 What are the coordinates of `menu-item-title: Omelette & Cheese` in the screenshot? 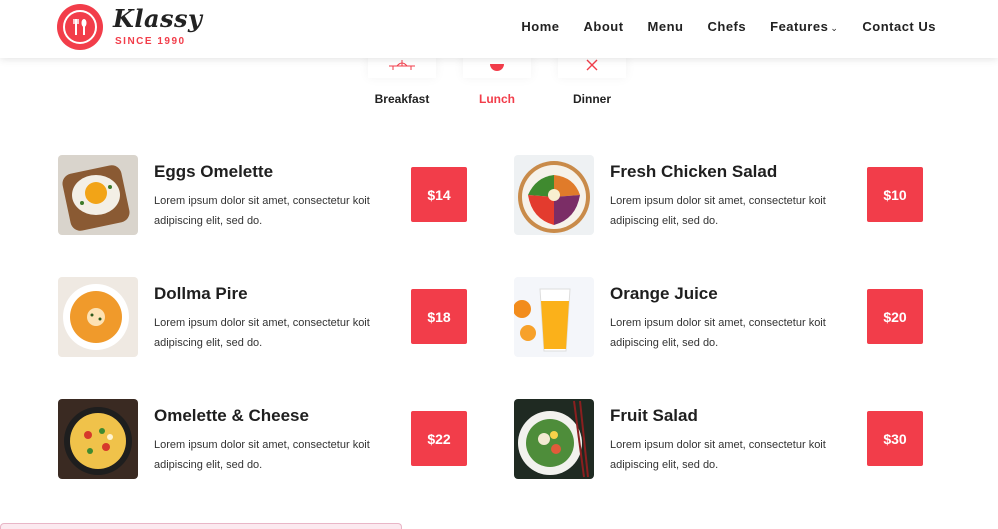 It's located at (231, 415).